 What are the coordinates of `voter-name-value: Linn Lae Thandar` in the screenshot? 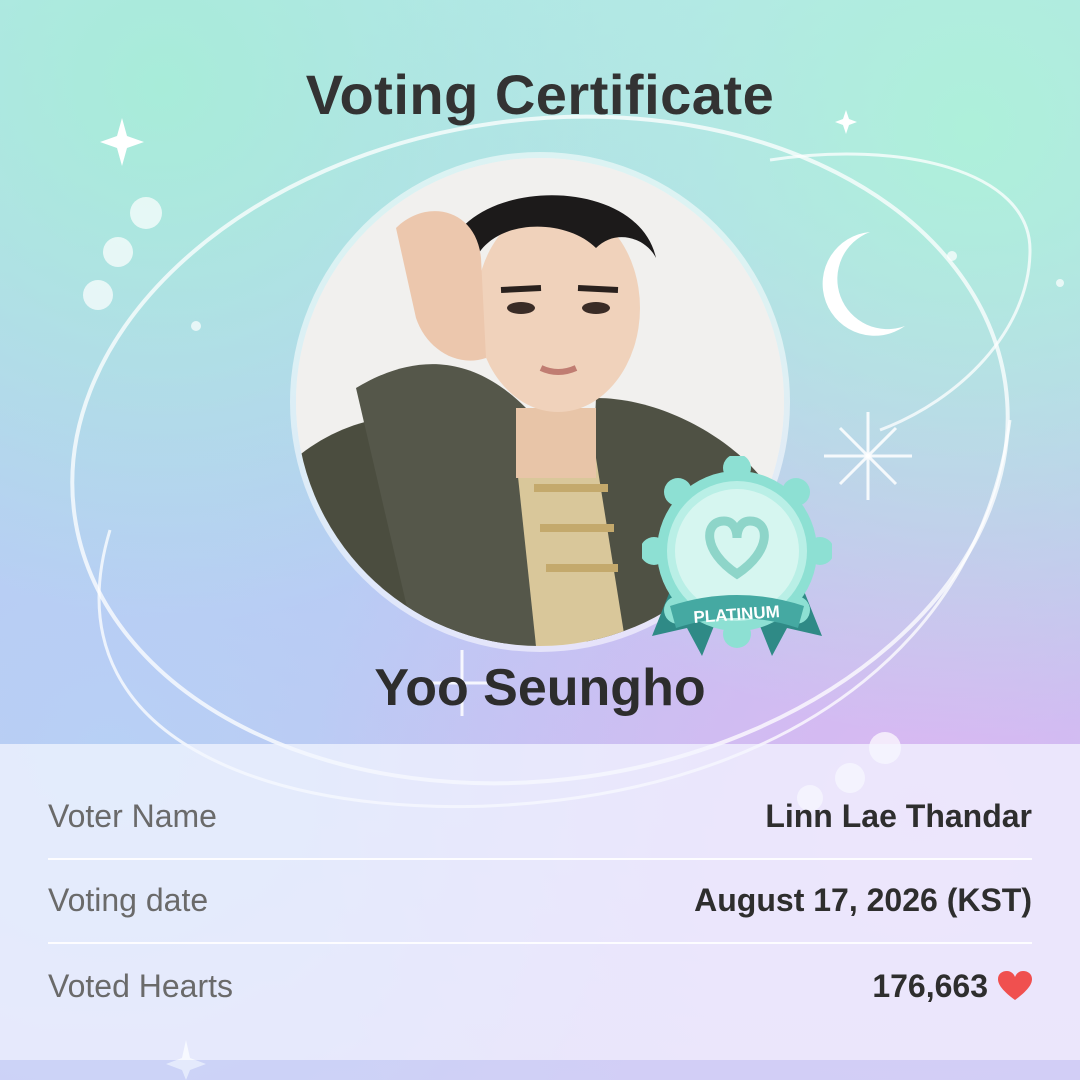 It's located at (898, 815).